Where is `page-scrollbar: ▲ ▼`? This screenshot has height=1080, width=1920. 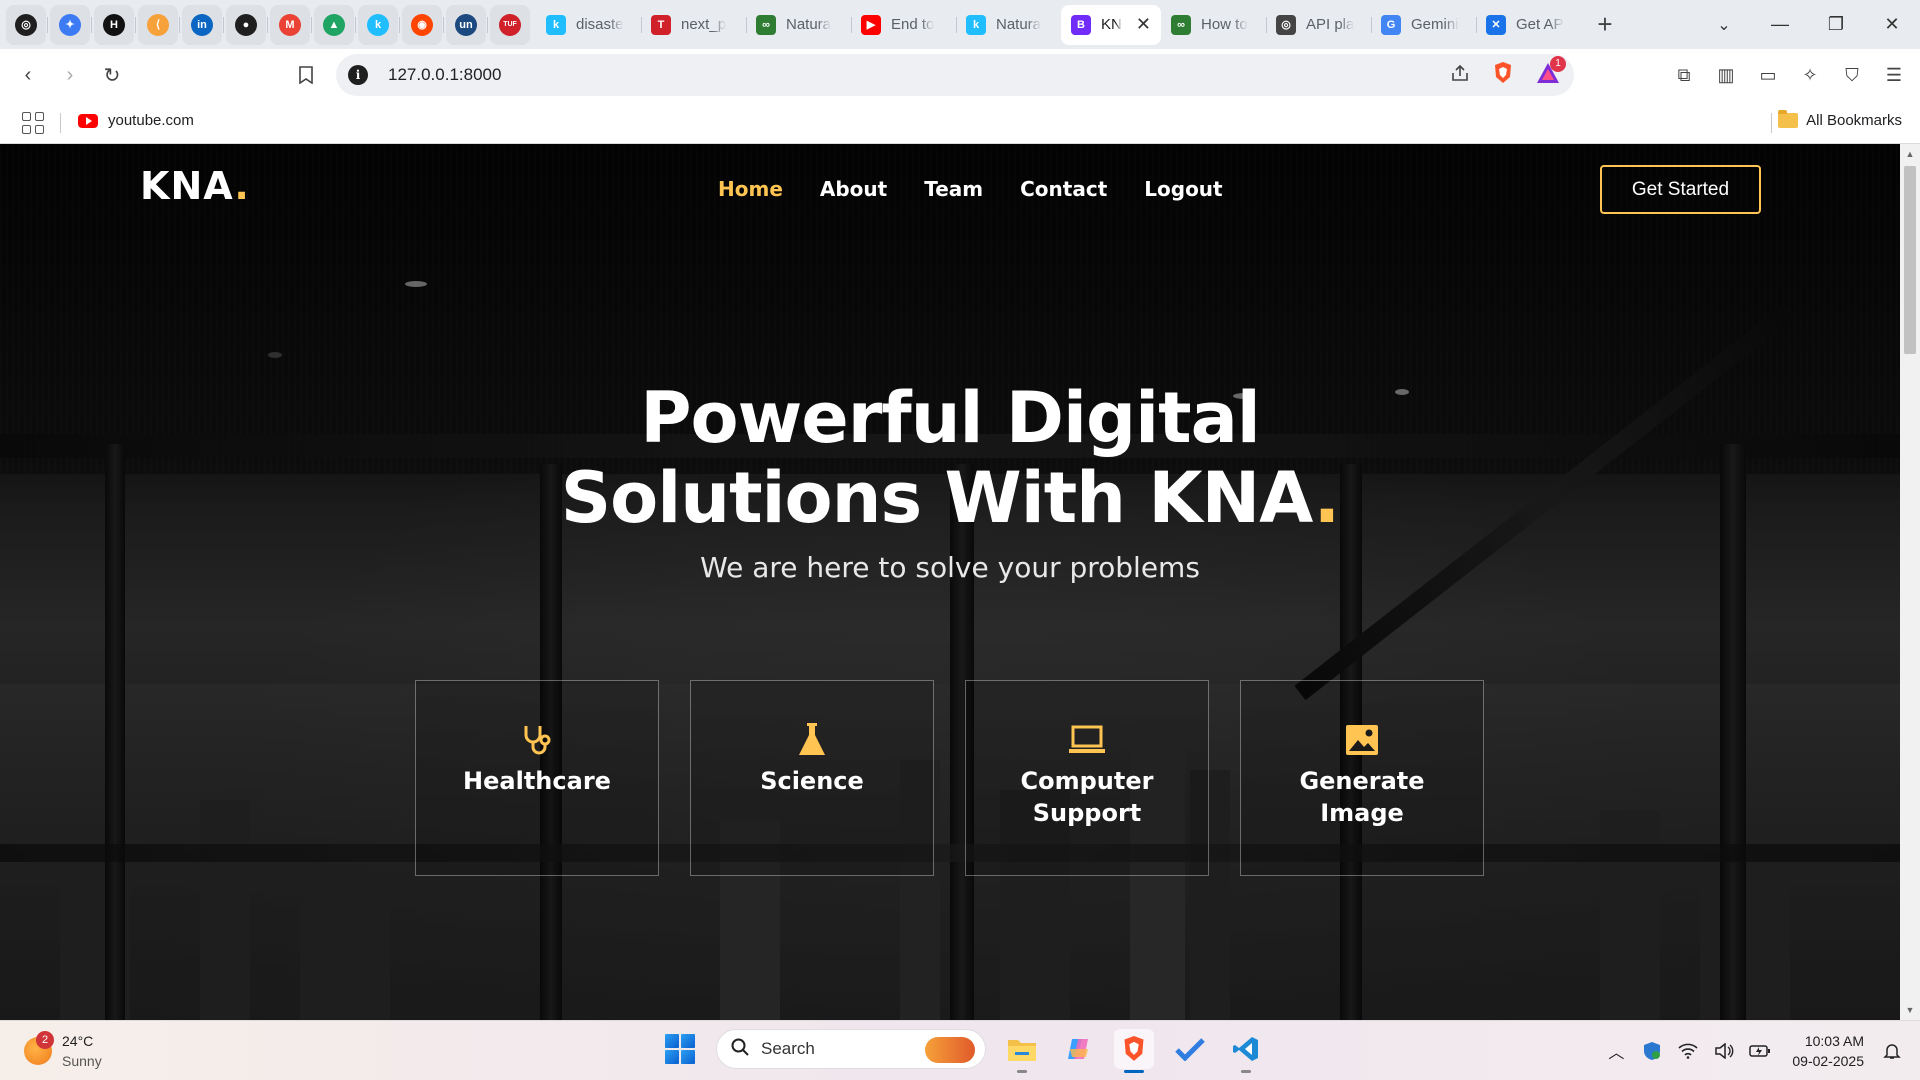
page-scrollbar: ▲ ▼ is located at coordinates (1910, 582).